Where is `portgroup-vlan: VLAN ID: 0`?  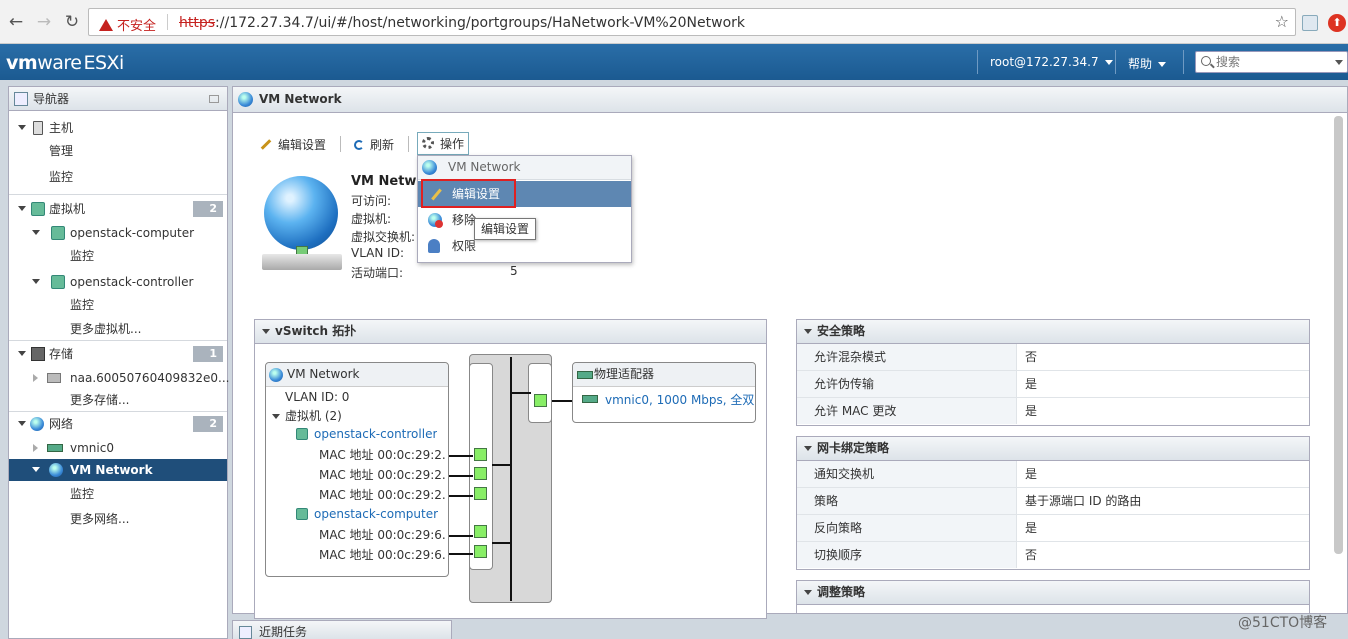 portgroup-vlan: VLAN ID: 0 is located at coordinates (317, 397).